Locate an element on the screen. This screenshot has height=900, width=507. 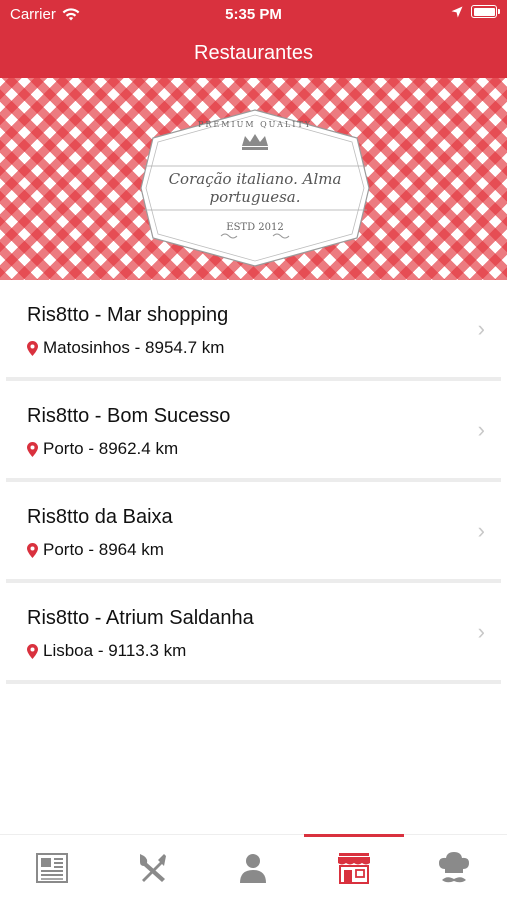
tab-menu is located at coordinates (152, 867).